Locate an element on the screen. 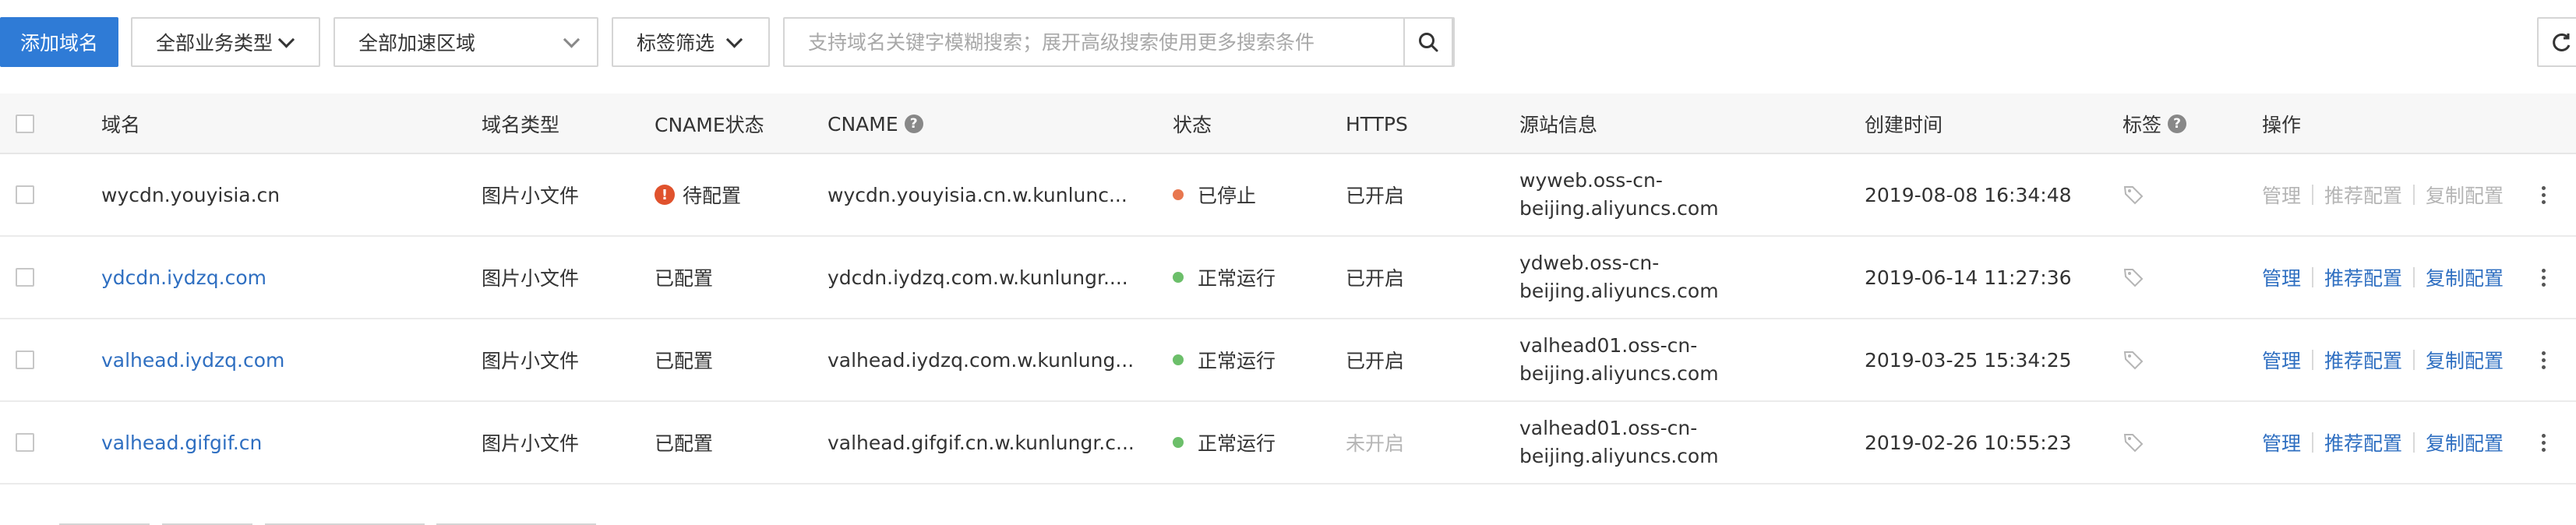 The width and height of the screenshot is (2576, 525). select-all-checkbox is located at coordinates (25, 123).